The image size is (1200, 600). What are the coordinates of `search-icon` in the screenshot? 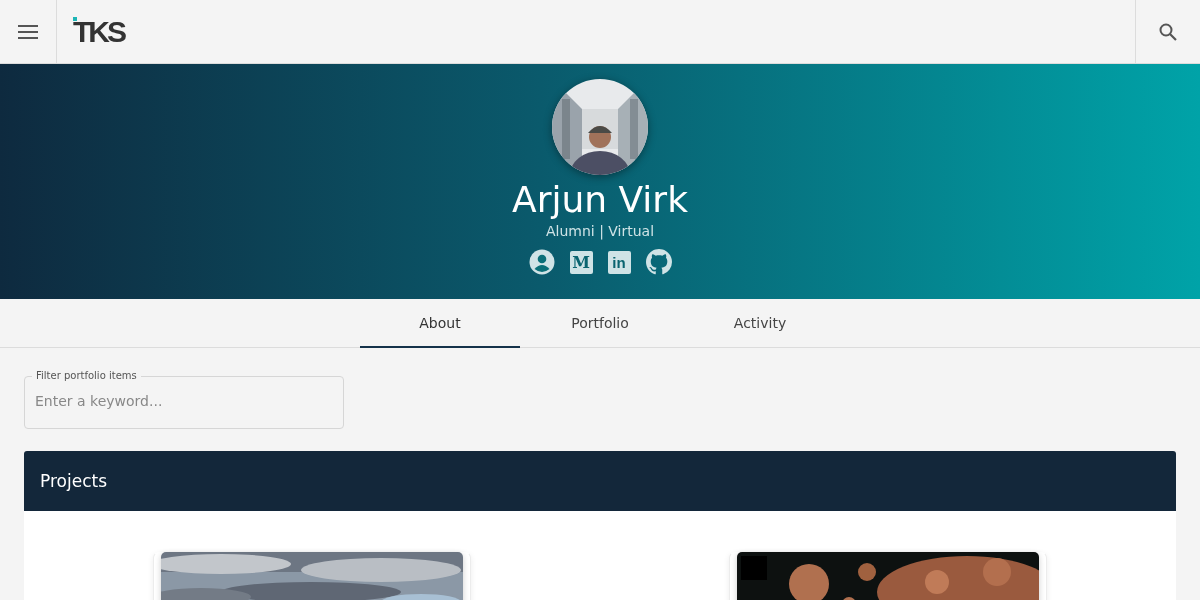 It's located at (1168, 31).